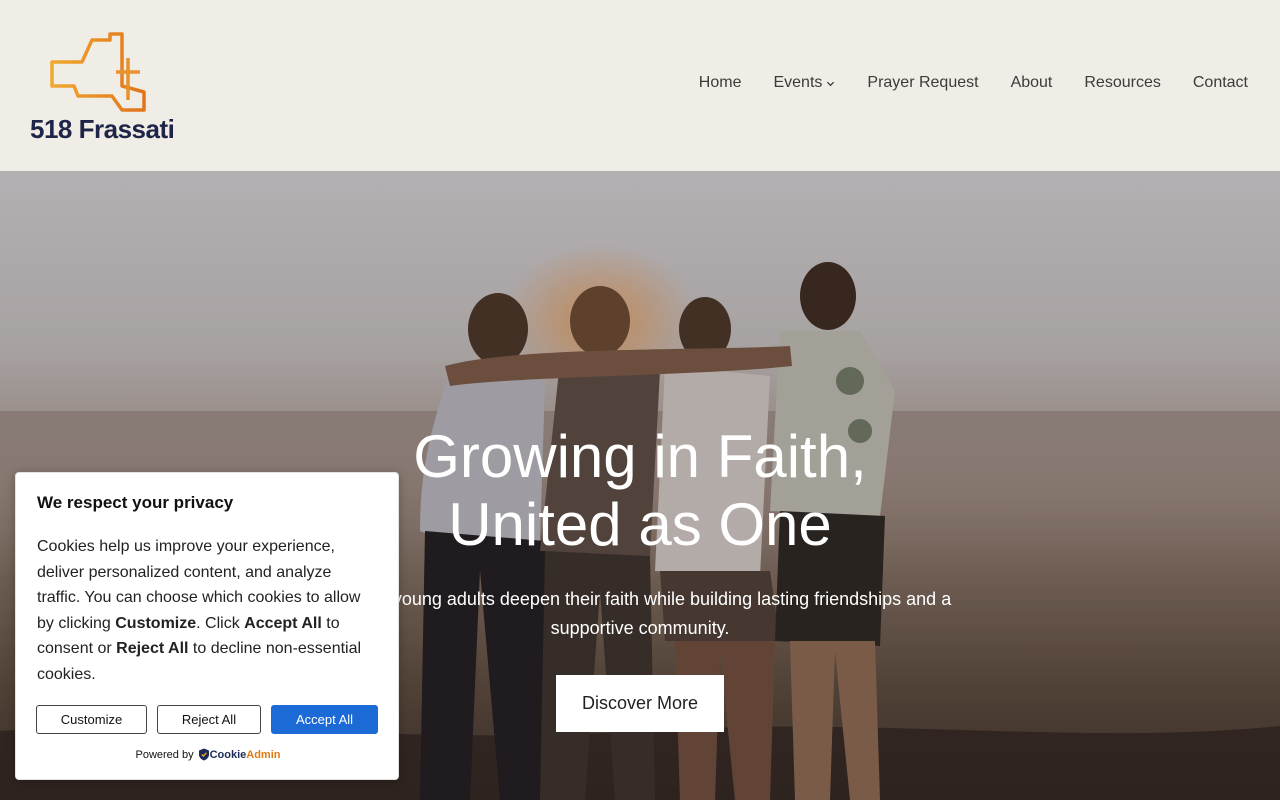 This screenshot has height=800, width=1280. I want to click on customize-button: Customize, so click(91, 719).